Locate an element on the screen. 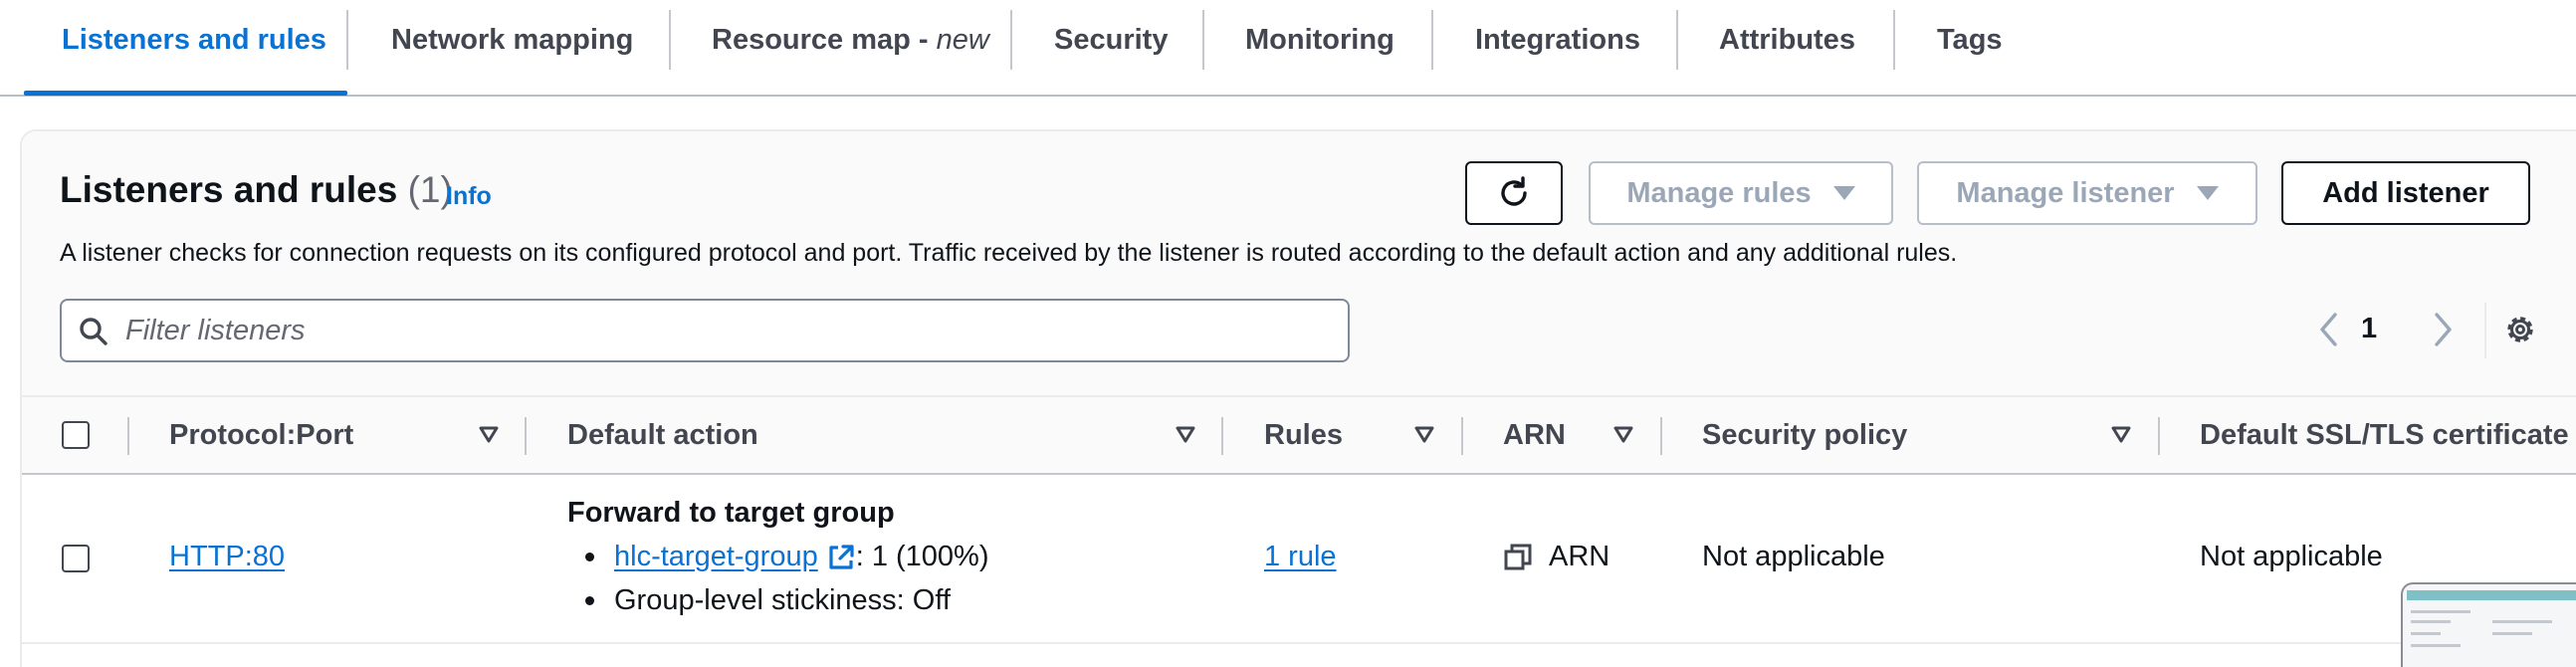 Image resolution: width=2576 pixels, height=667 pixels. tab-label: Attributes is located at coordinates (1787, 39).